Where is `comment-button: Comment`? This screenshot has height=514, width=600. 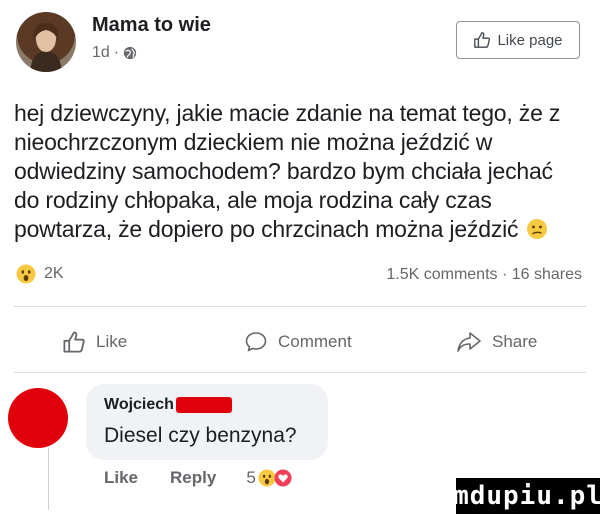 comment-button: Comment is located at coordinates (298, 342).